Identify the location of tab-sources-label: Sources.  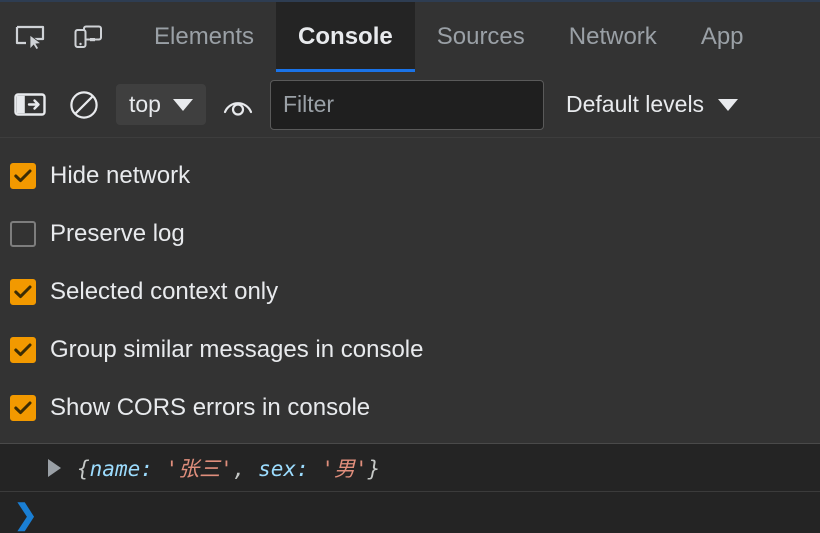
(480, 36).